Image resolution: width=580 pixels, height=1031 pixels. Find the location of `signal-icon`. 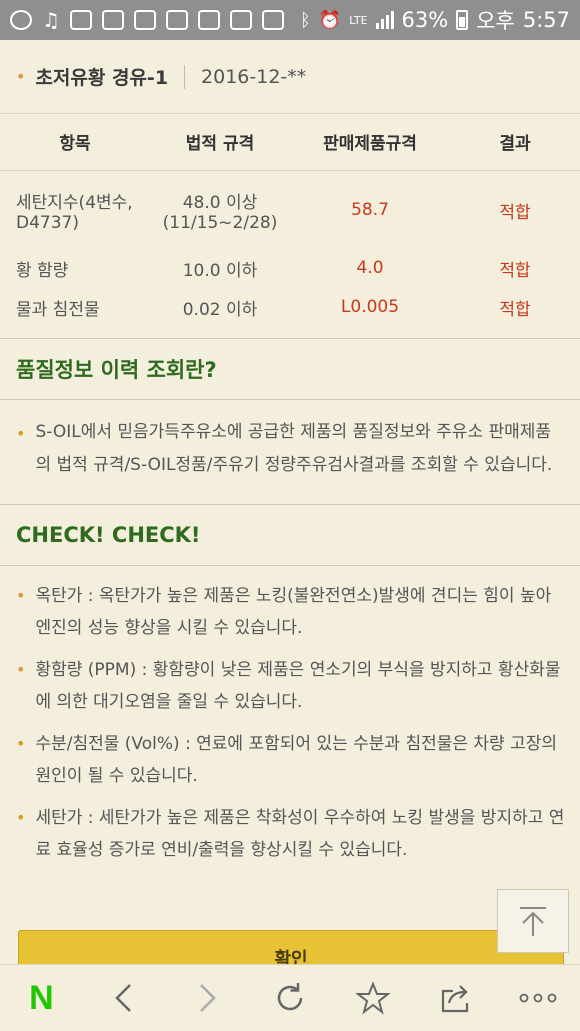

signal-icon is located at coordinates (384, 20).